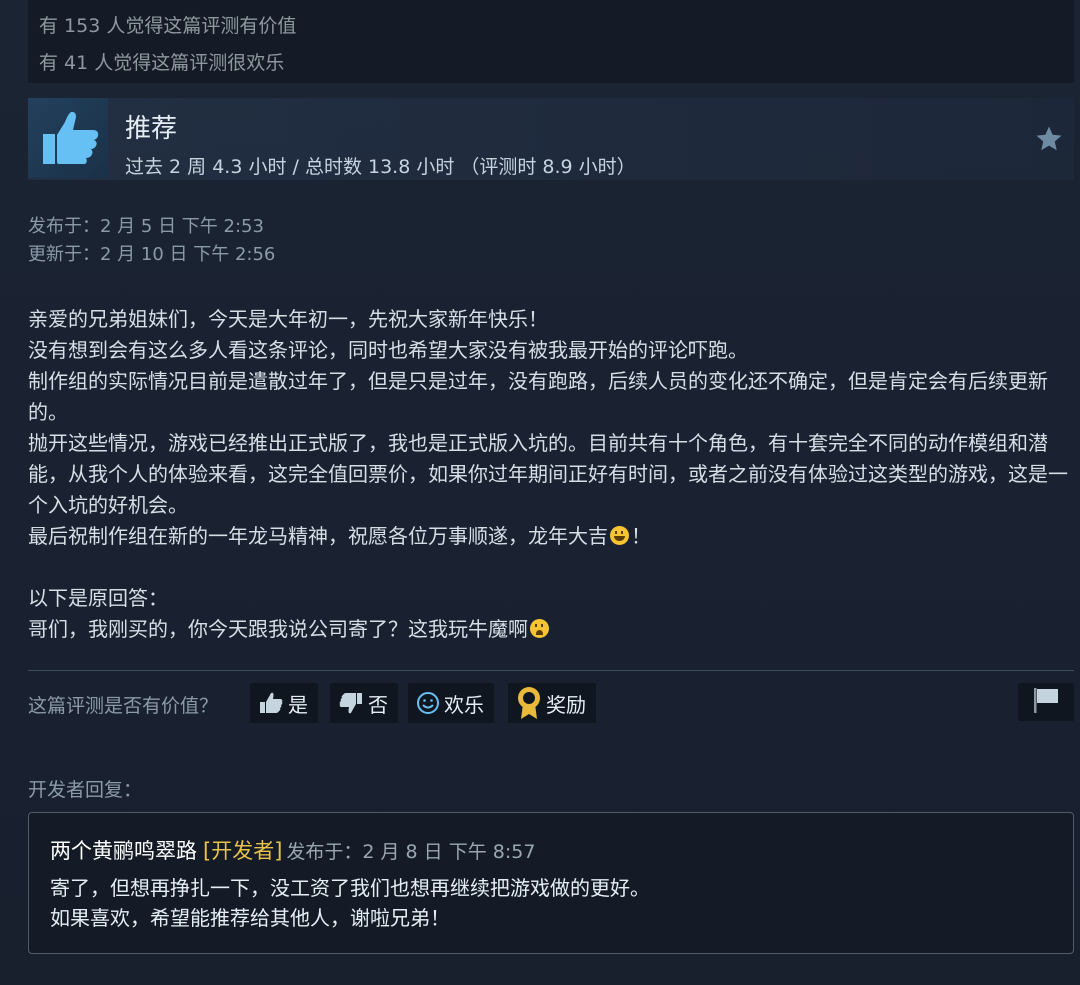 Image resolution: width=1080 pixels, height=985 pixels. What do you see at coordinates (288, 319) in the screenshot?
I see `review-paragraph: 亲爱的兄弟姐妹们，今天是大年初一，先祝大家新年快乐！` at bounding box center [288, 319].